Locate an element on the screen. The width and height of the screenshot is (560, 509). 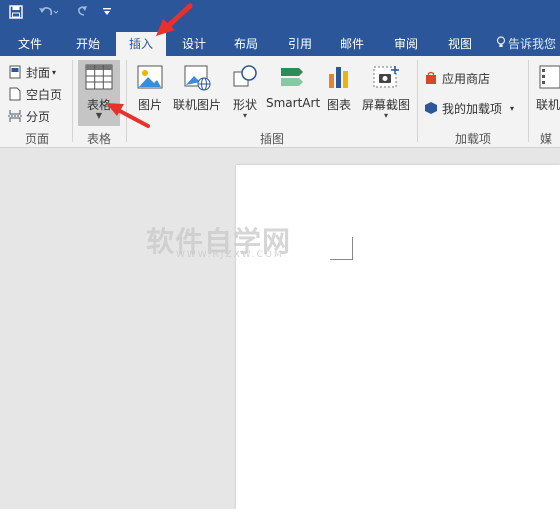
arrow-to-table-button is located at coordinates (128, 115).